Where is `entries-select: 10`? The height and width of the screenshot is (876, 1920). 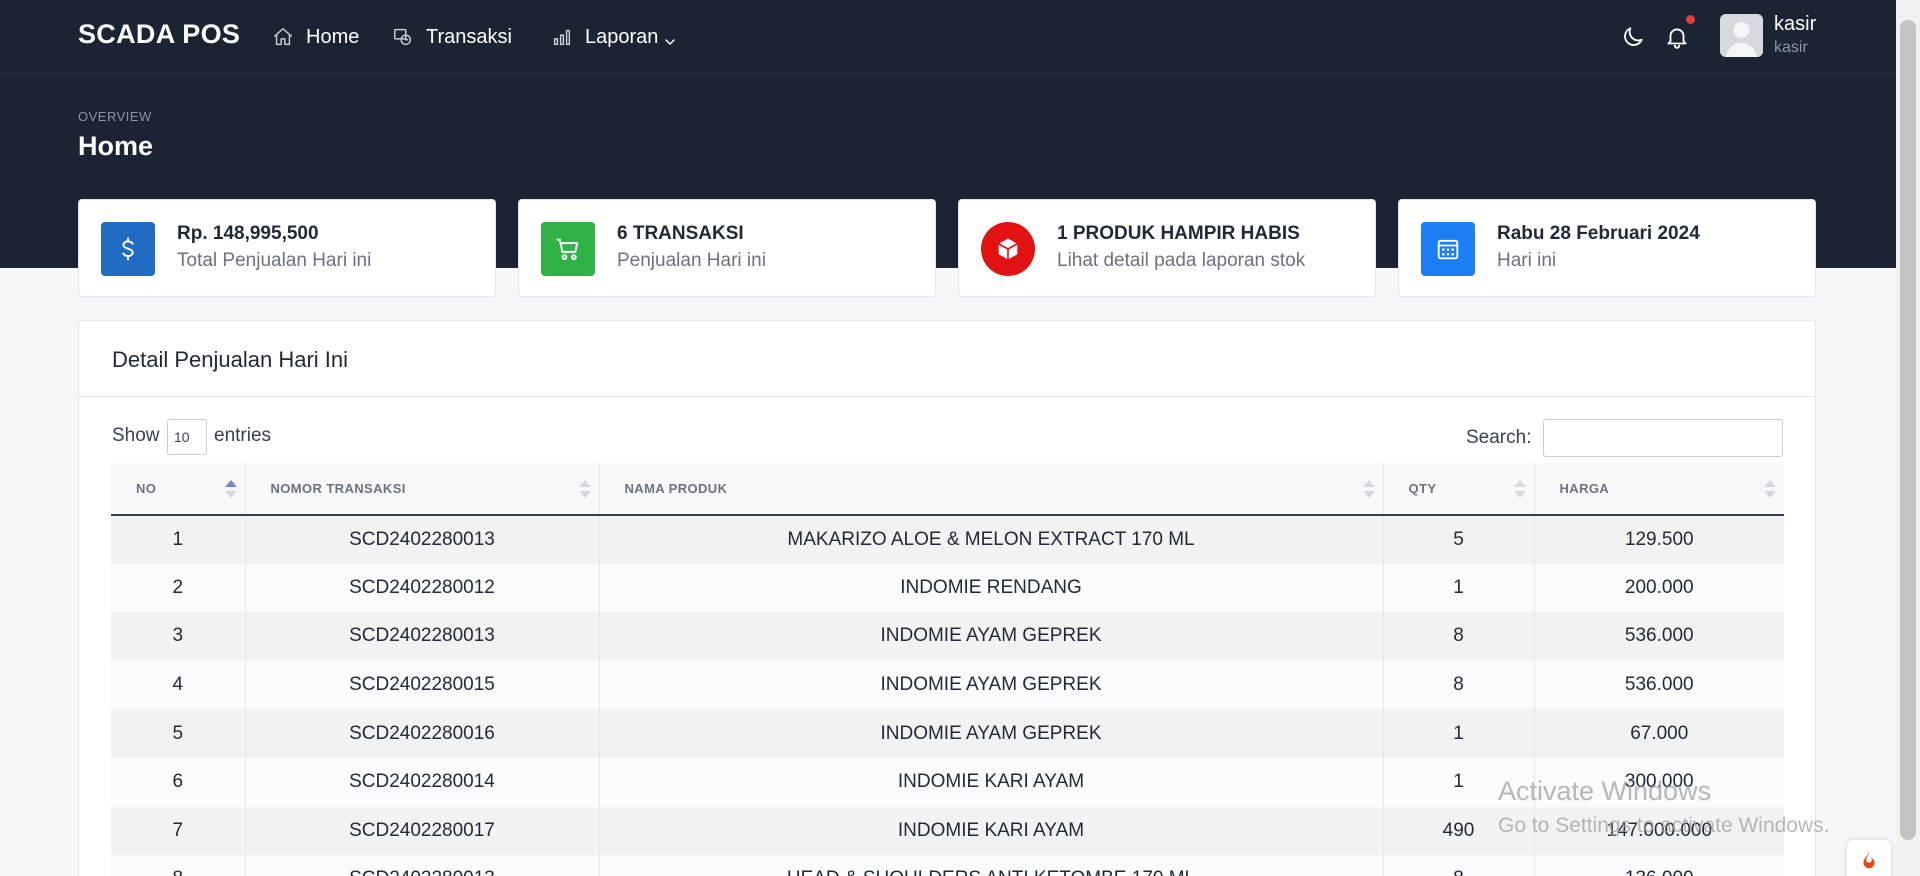
entries-select: 10 is located at coordinates (187, 437).